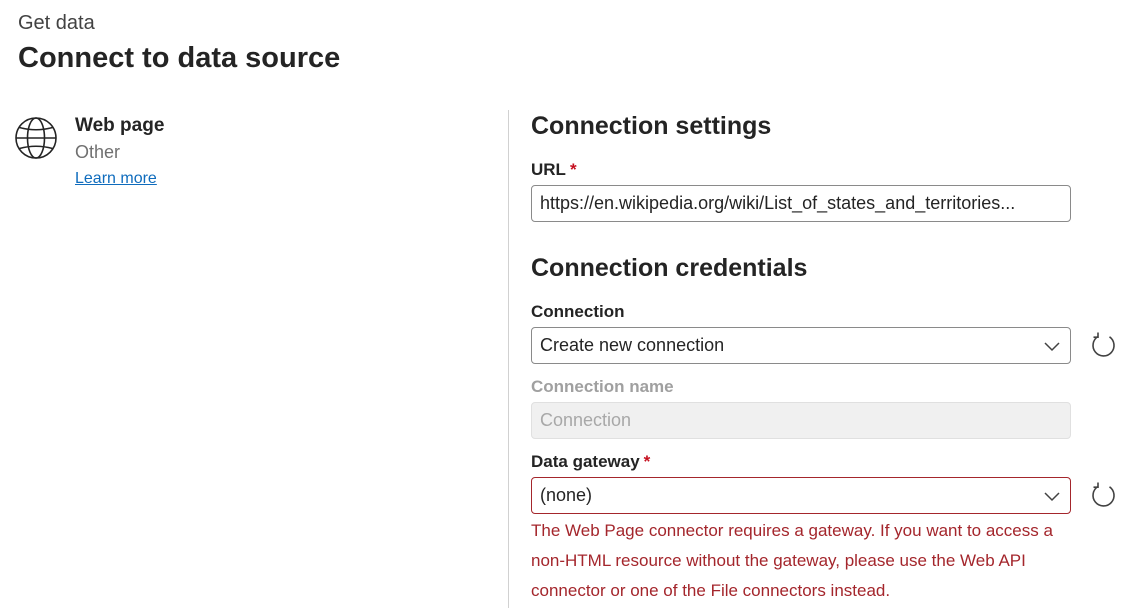  I want to click on data-gateway-label: Data gateway*, so click(590, 462).